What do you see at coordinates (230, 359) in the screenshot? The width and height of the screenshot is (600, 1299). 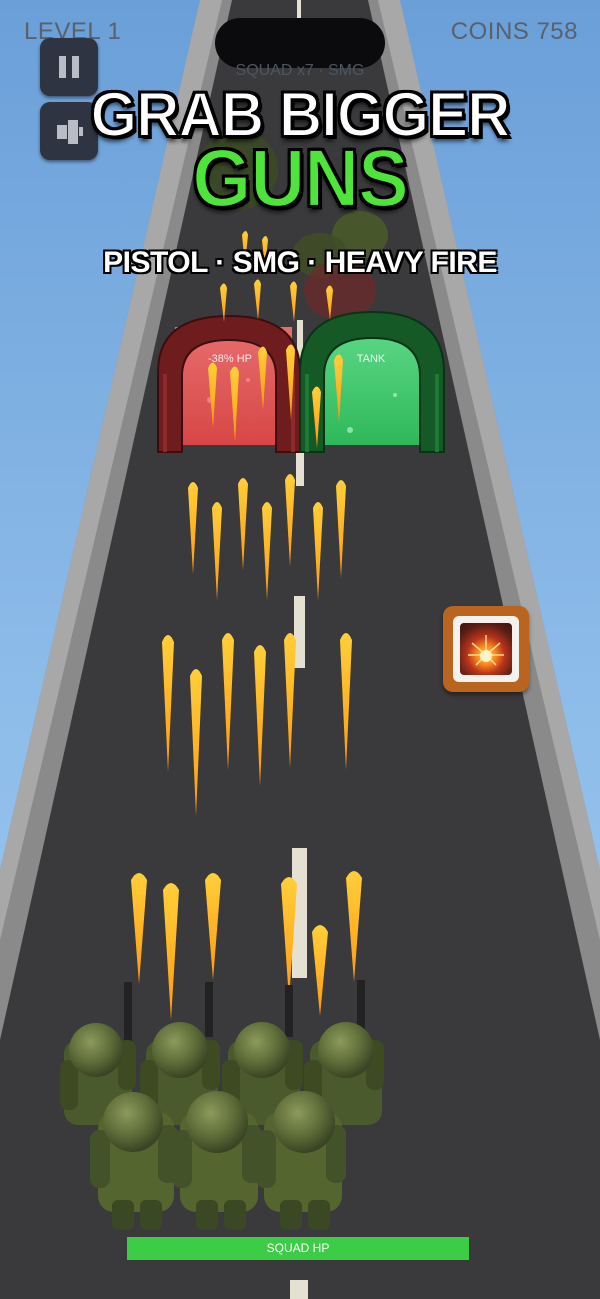 I see `gate-negative-label: -38% HP` at bounding box center [230, 359].